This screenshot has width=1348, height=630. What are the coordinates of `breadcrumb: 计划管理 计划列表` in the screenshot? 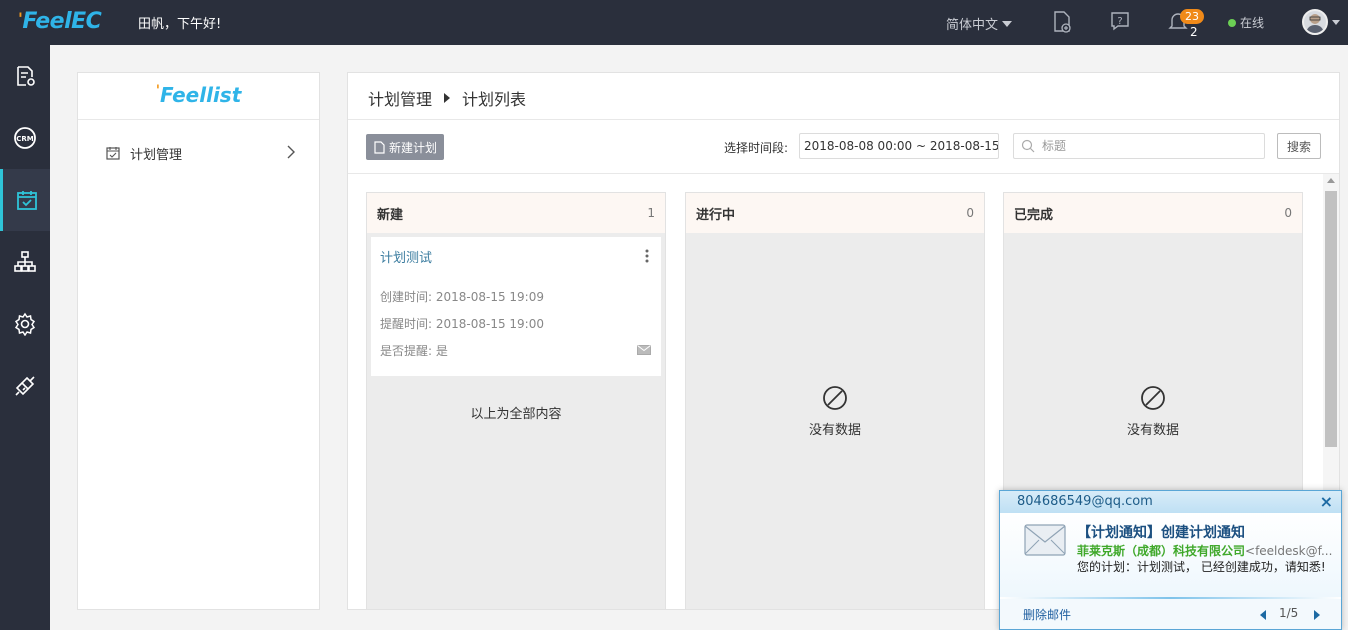 It's located at (447, 98).